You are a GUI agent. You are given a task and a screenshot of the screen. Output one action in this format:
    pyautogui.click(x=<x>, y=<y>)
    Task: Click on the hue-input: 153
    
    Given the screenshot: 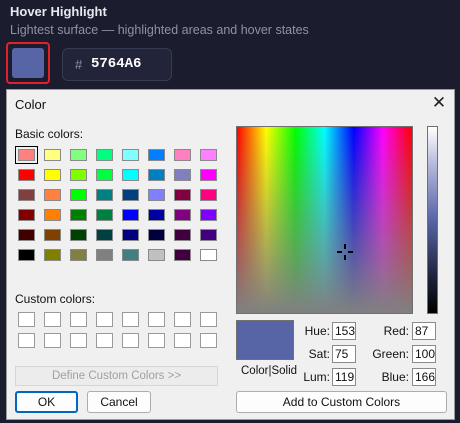 What is the action you would take?
    pyautogui.click(x=344, y=331)
    